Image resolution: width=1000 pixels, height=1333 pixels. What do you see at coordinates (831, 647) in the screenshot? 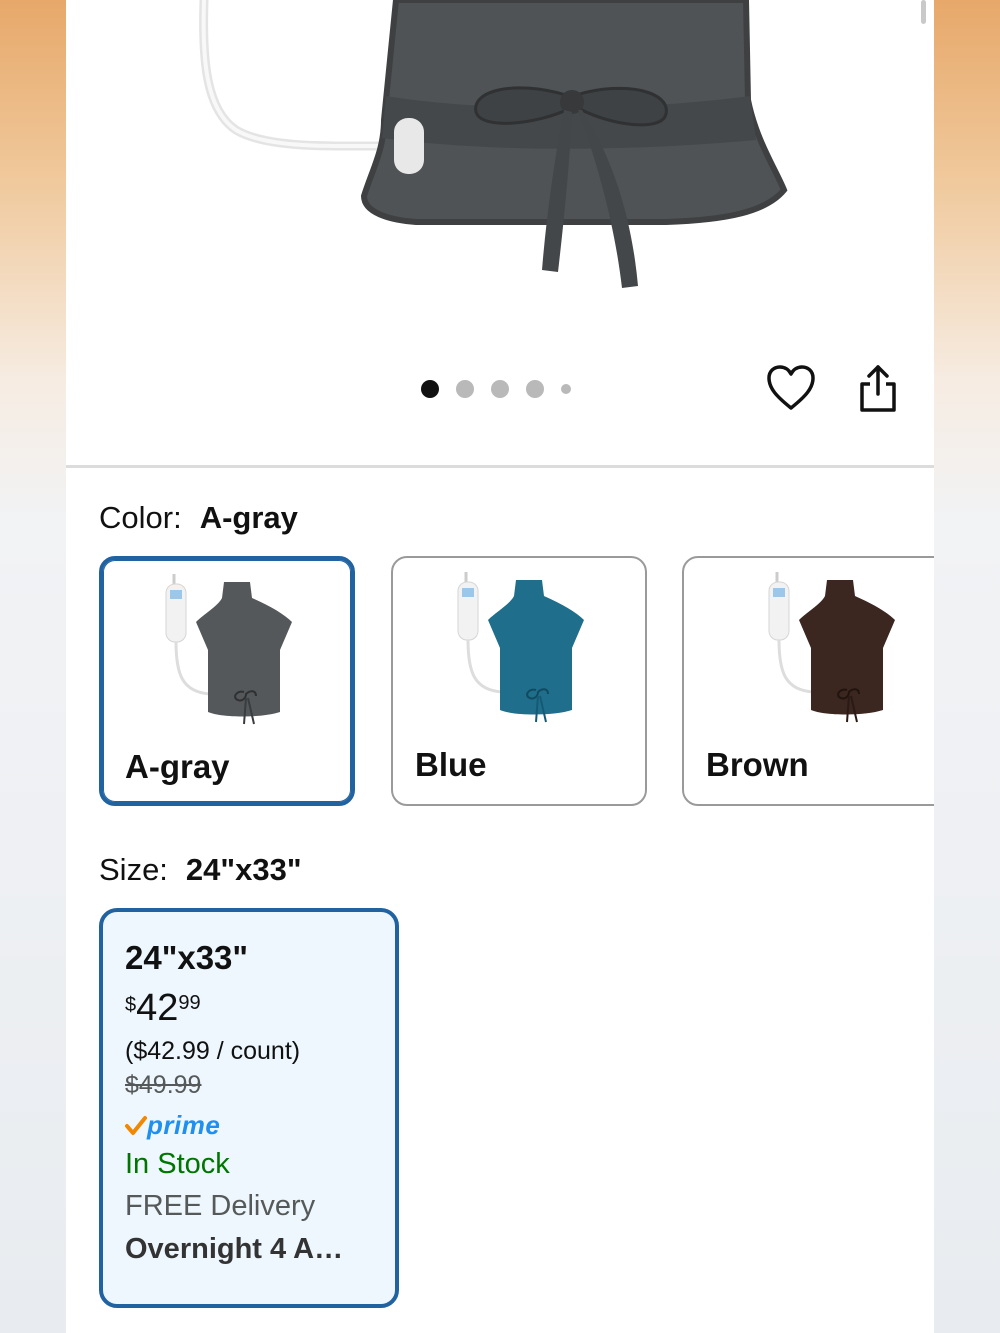
I see `swatch-image-brown` at bounding box center [831, 647].